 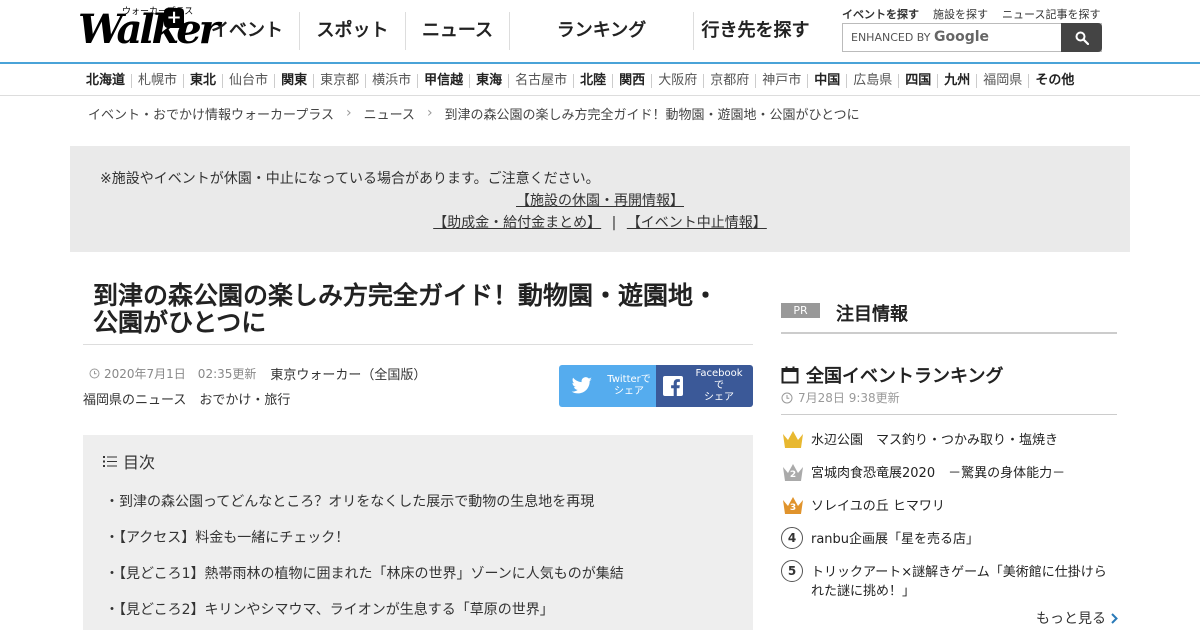 What do you see at coordinates (406, 309) in the screenshot?
I see `page-title: 到津の森公園の楽しみ方完全ガイド！動物園・遊園地・公園がひとつに` at bounding box center [406, 309].